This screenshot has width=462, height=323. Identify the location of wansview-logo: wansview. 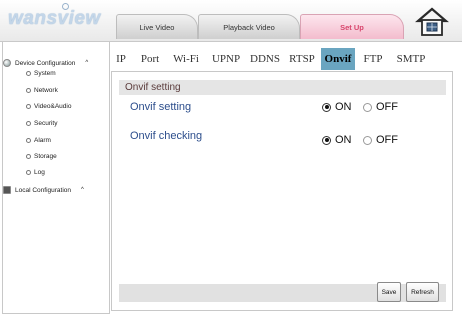
(54, 18).